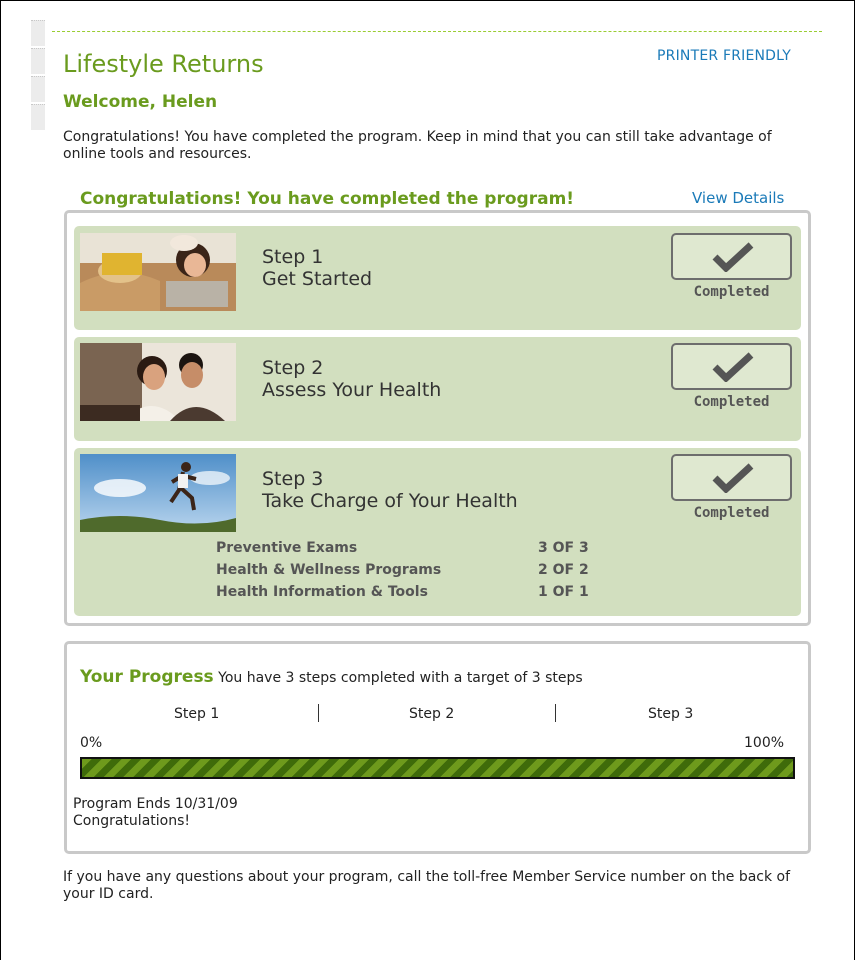 This screenshot has height=960, width=857. Describe the element at coordinates (197, 714) in the screenshot. I see `progress-marker-step-1: Step 1` at that location.